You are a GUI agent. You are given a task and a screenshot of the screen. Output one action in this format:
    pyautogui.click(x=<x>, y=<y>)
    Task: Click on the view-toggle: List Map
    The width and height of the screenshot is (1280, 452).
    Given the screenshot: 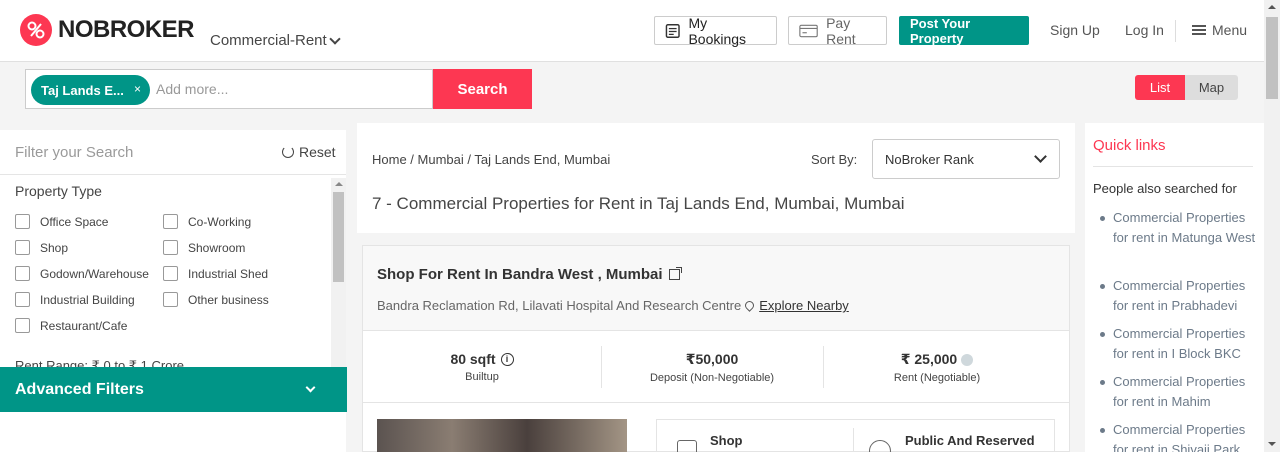 What is the action you would take?
    pyautogui.click(x=1186, y=87)
    